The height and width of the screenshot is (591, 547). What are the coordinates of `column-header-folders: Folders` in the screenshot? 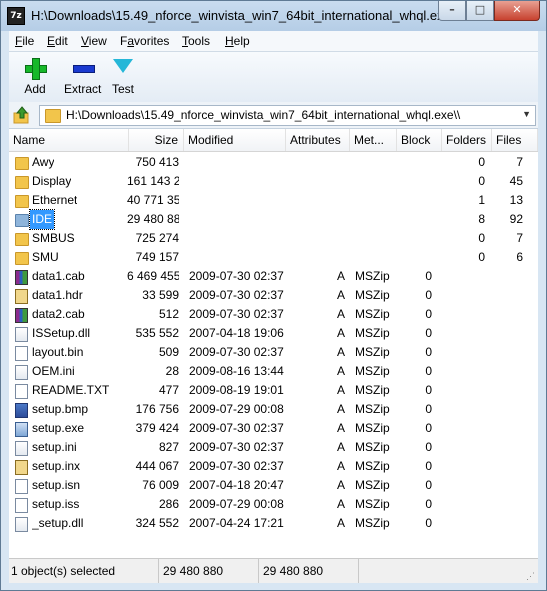 It's located at (467, 140).